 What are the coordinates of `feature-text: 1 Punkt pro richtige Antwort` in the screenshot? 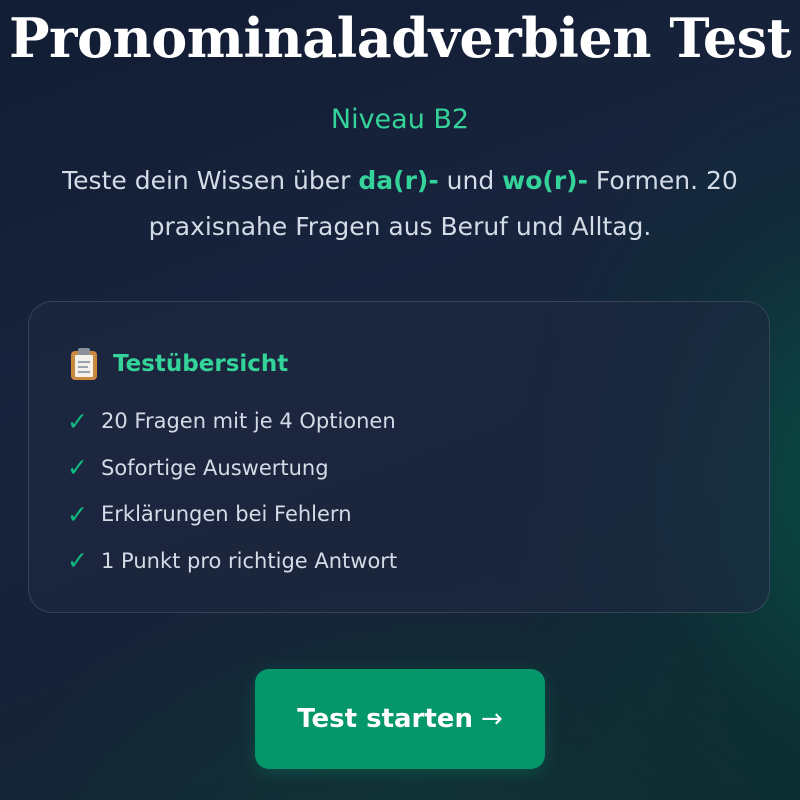 It's located at (249, 560).